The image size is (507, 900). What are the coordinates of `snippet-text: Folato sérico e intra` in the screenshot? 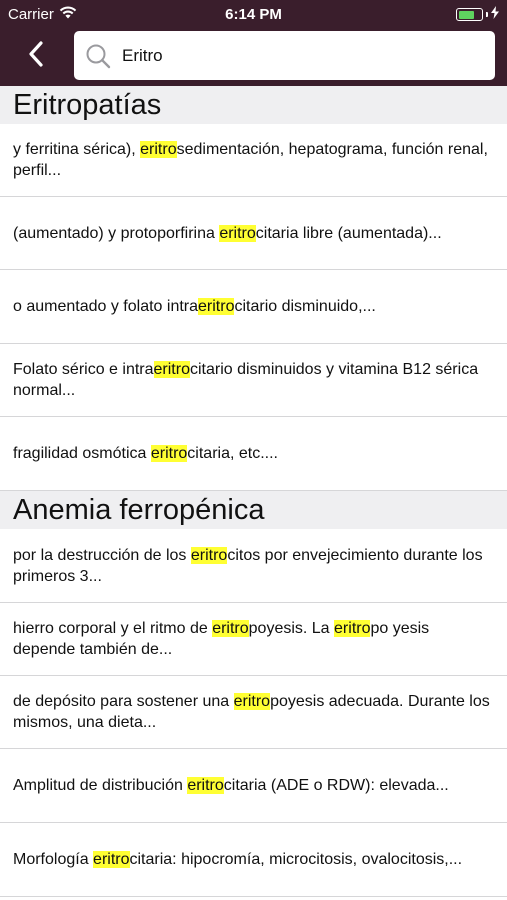 It's located at (83, 369).